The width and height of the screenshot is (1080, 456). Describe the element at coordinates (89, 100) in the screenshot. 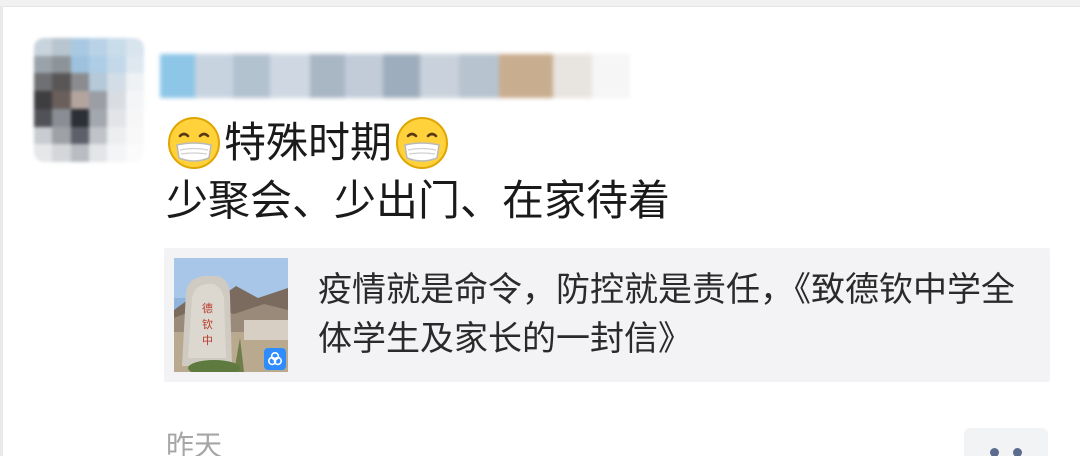

I see `avatar` at that location.